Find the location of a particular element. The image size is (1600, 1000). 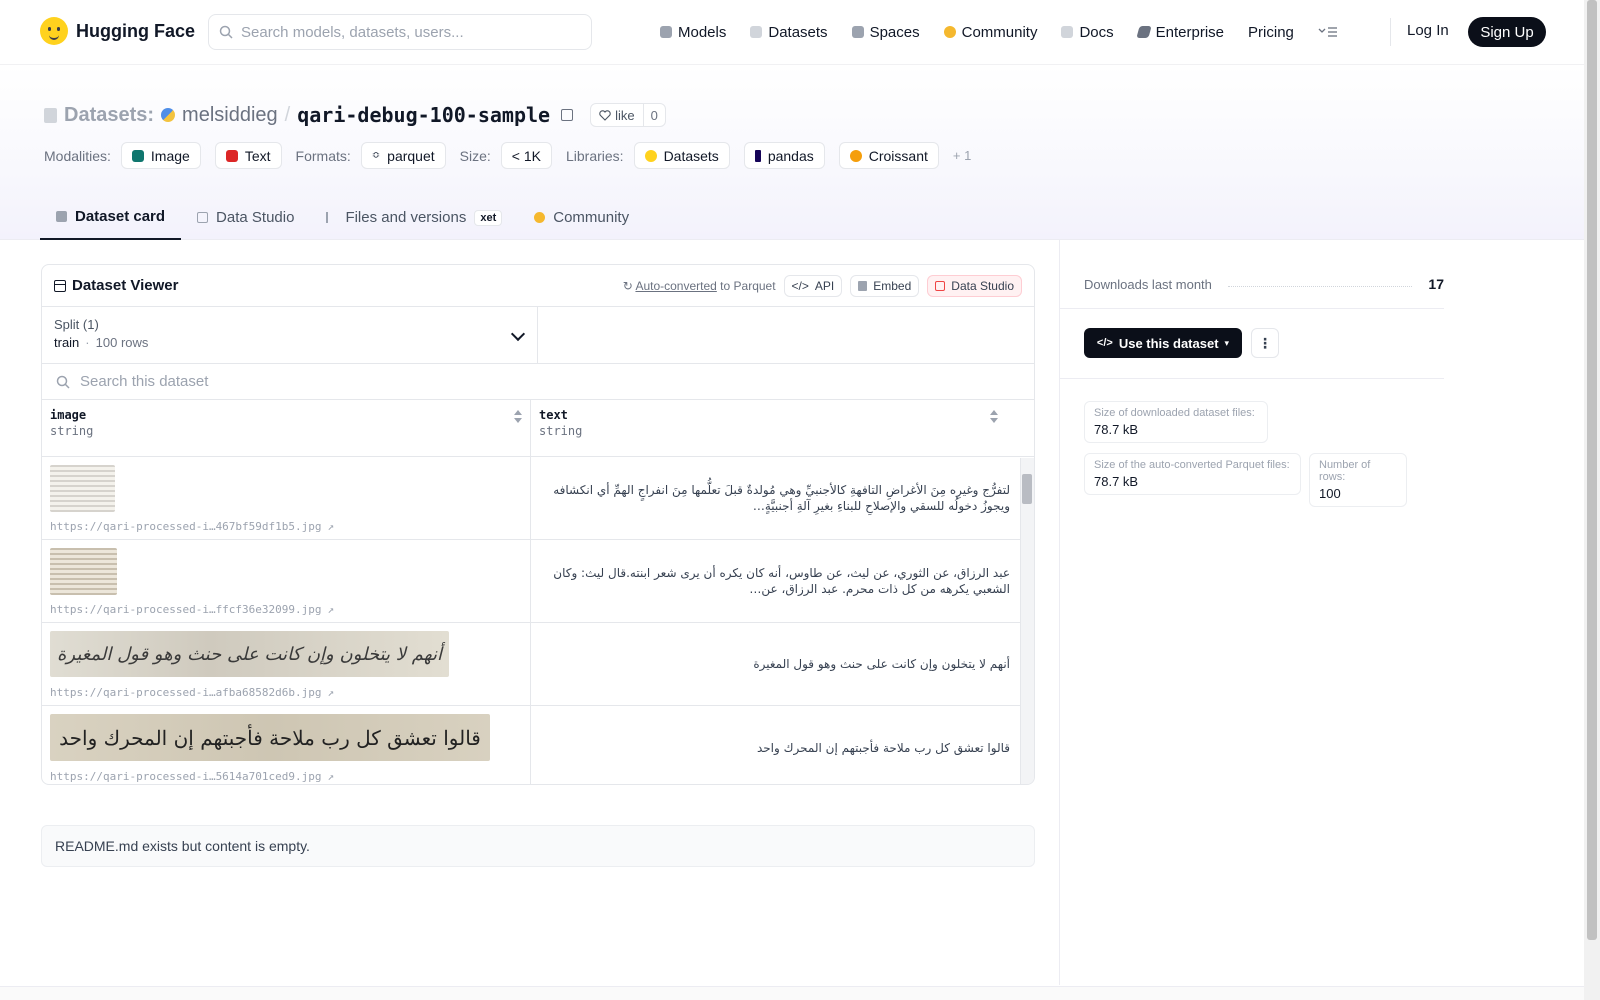

data-studio-button: Data Studio is located at coordinates (974, 285).